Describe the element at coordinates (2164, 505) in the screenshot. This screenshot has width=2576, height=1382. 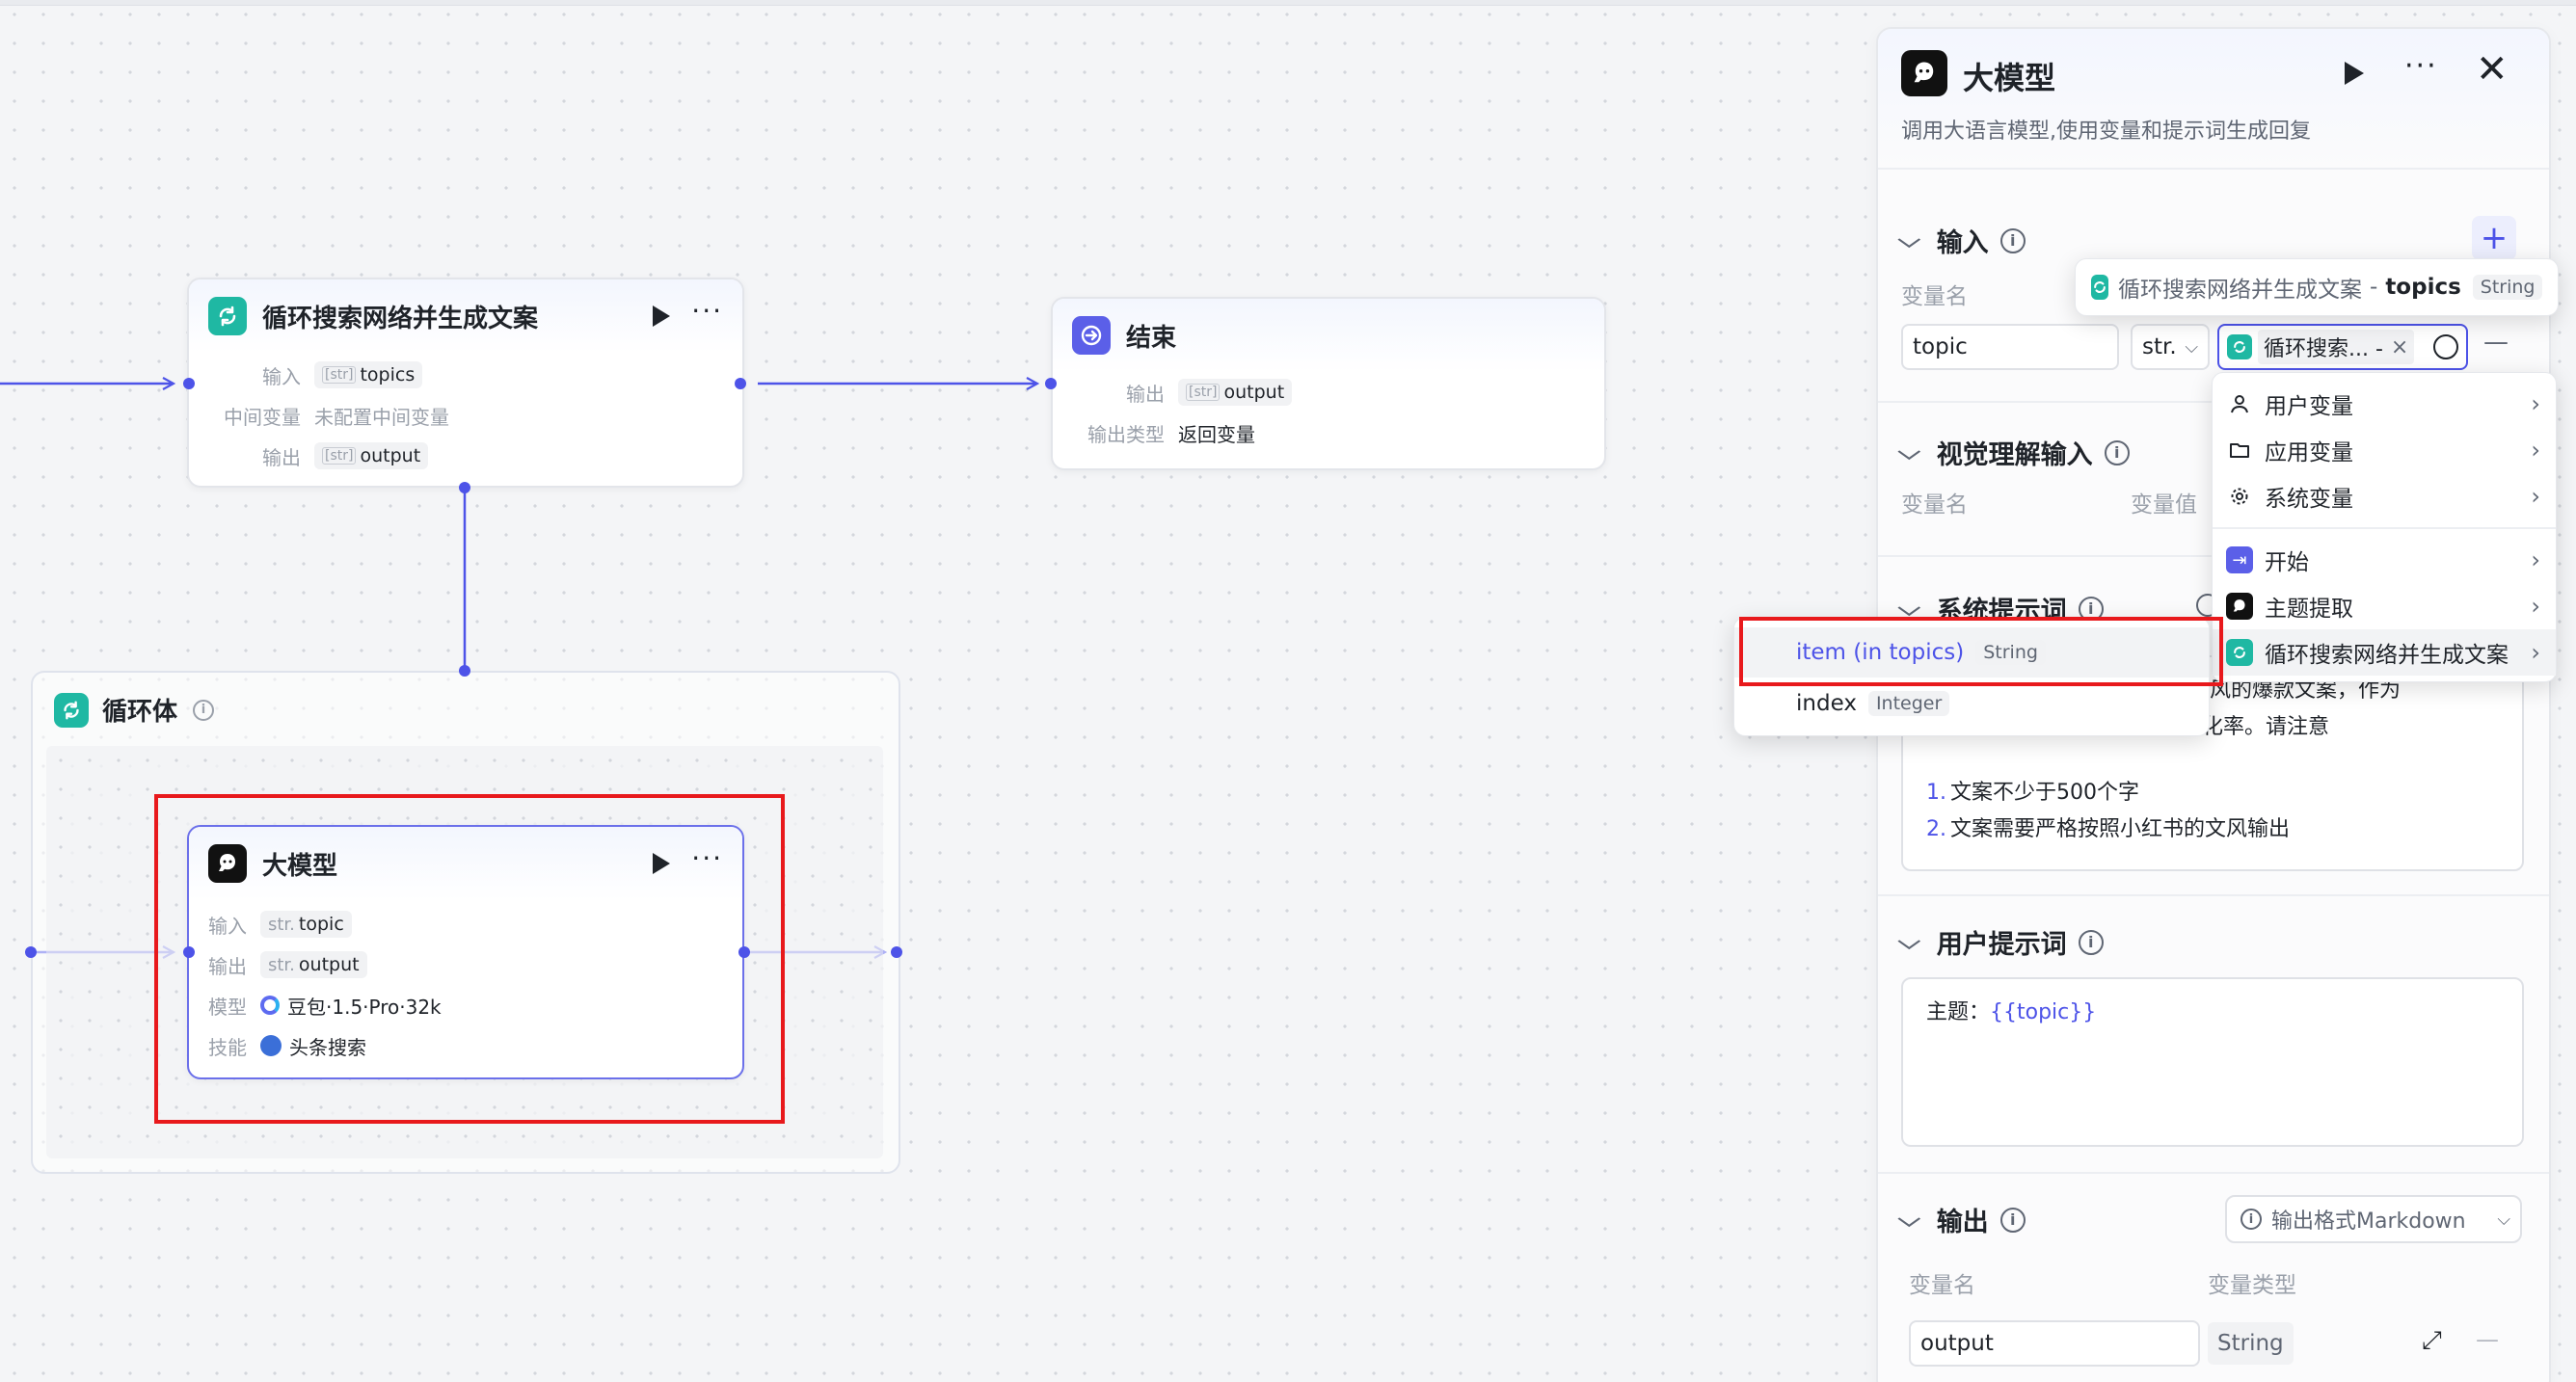
I see `vision-var-value-label: 变量值` at that location.